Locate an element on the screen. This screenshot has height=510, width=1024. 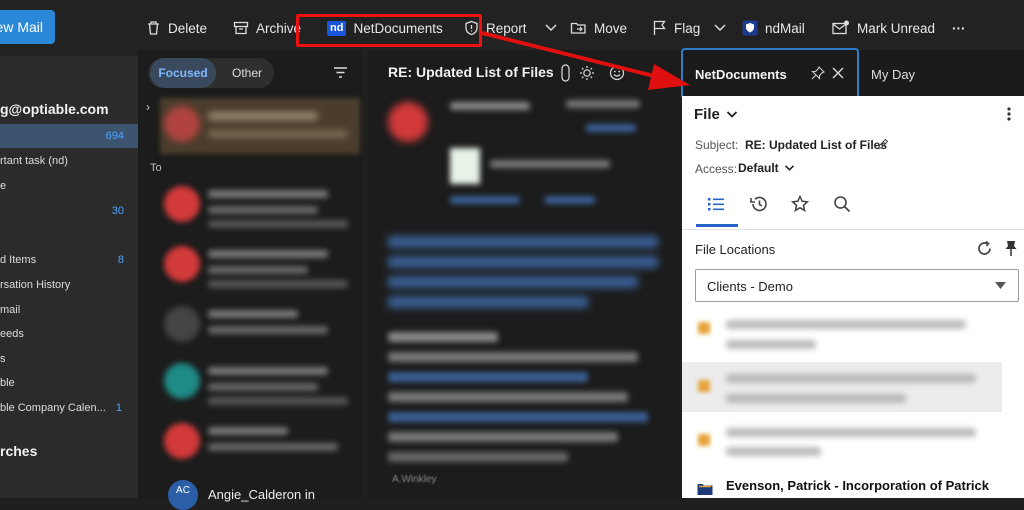
star-icon is located at coordinates (800, 204).